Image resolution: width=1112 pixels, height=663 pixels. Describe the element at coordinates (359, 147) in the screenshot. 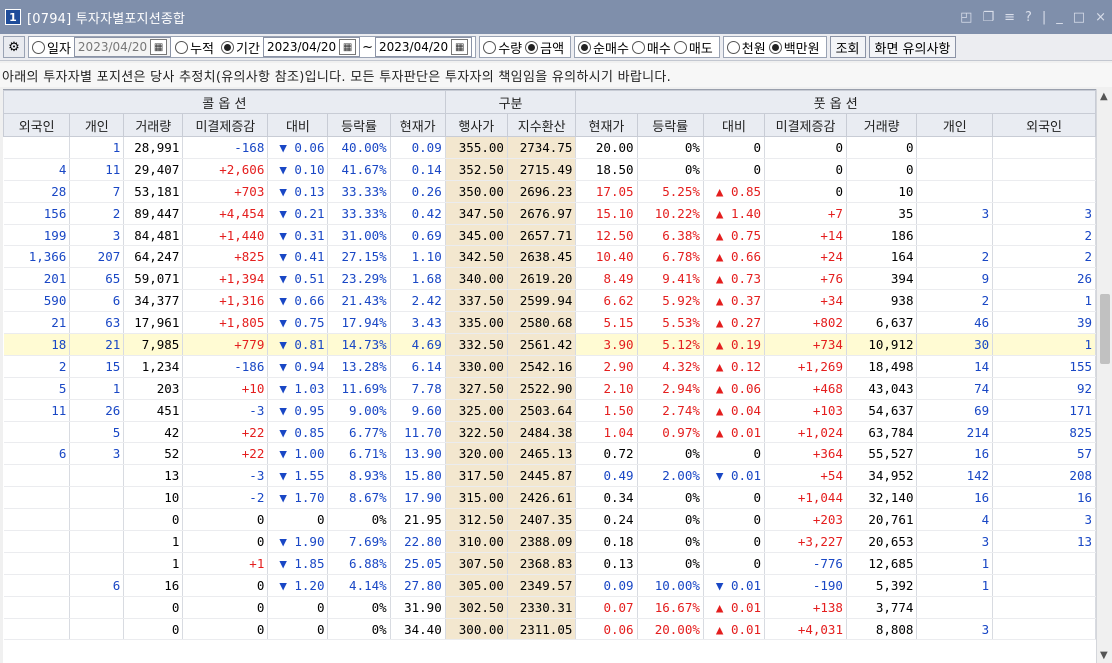

I see `table-cell: 40.00%` at that location.